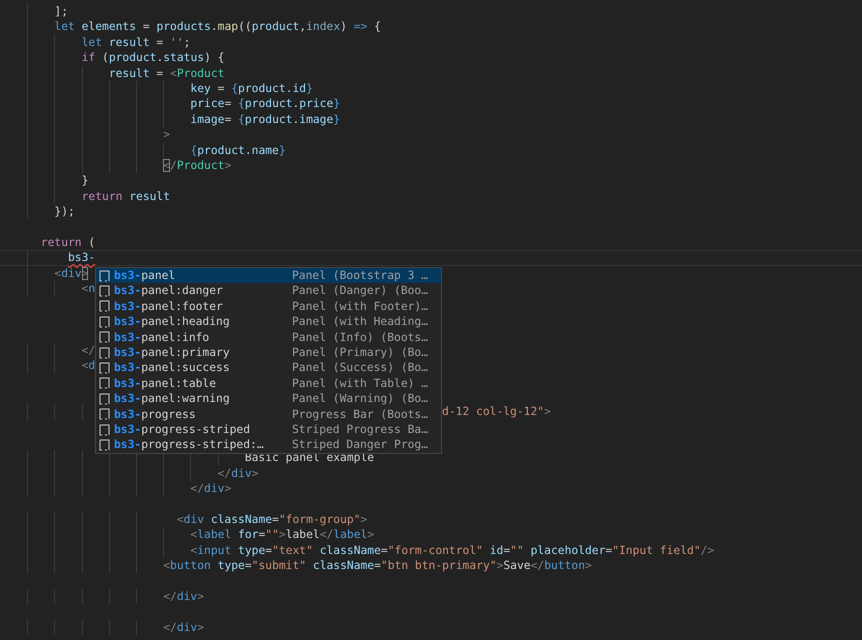  Describe the element at coordinates (272, 520) in the screenshot. I see `code-text: <div className="form-group">` at that location.